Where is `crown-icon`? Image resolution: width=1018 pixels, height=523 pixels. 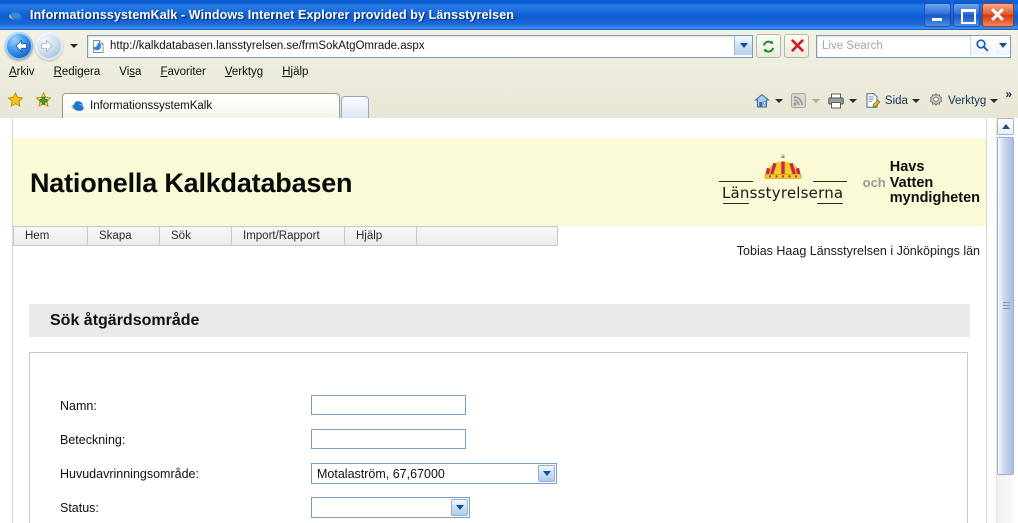 crown-icon is located at coordinates (783, 166).